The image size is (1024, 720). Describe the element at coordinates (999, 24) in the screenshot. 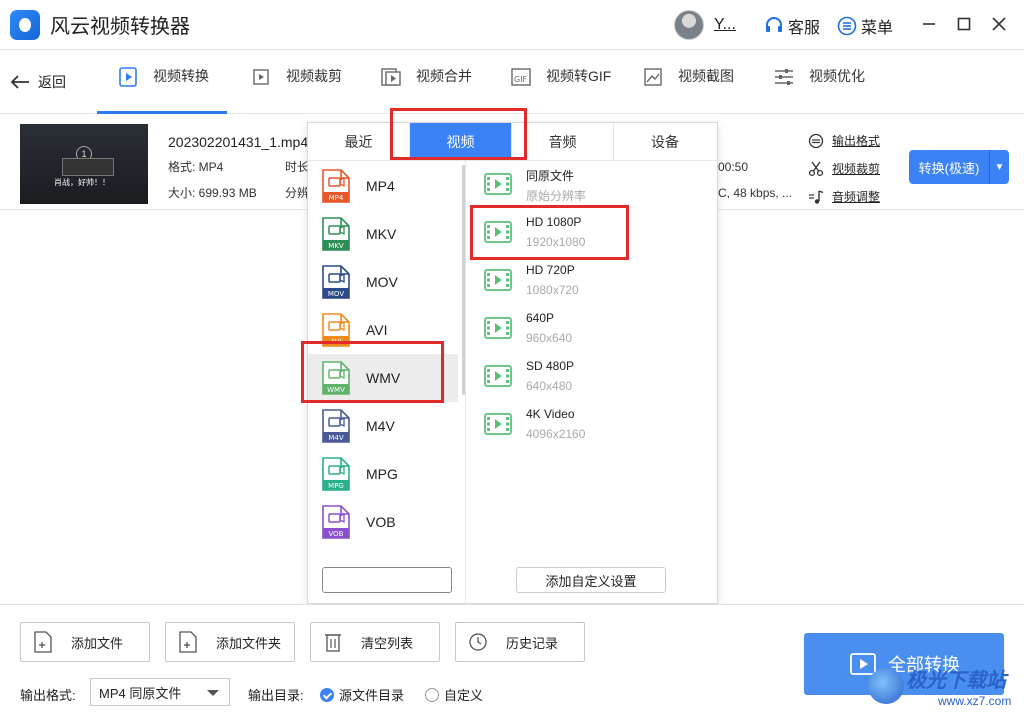

I see `close-button` at that location.